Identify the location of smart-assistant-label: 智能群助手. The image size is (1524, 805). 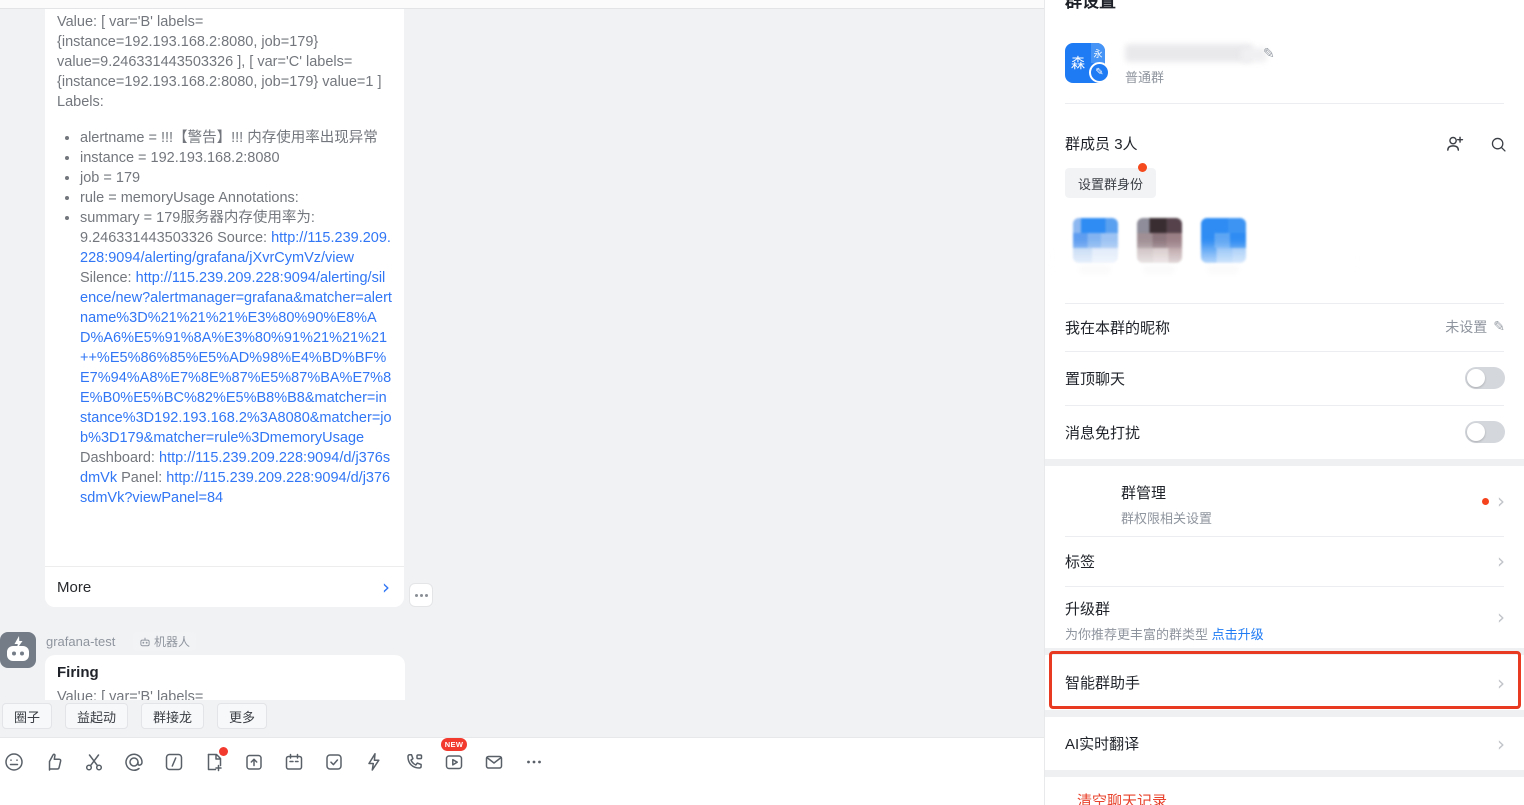
(1103, 683).